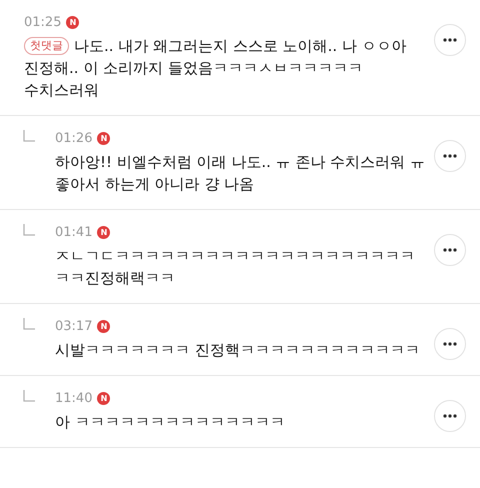  Describe the element at coordinates (46, 46) in the screenshot. I see `first-comment-tag: 첫댓글` at that location.